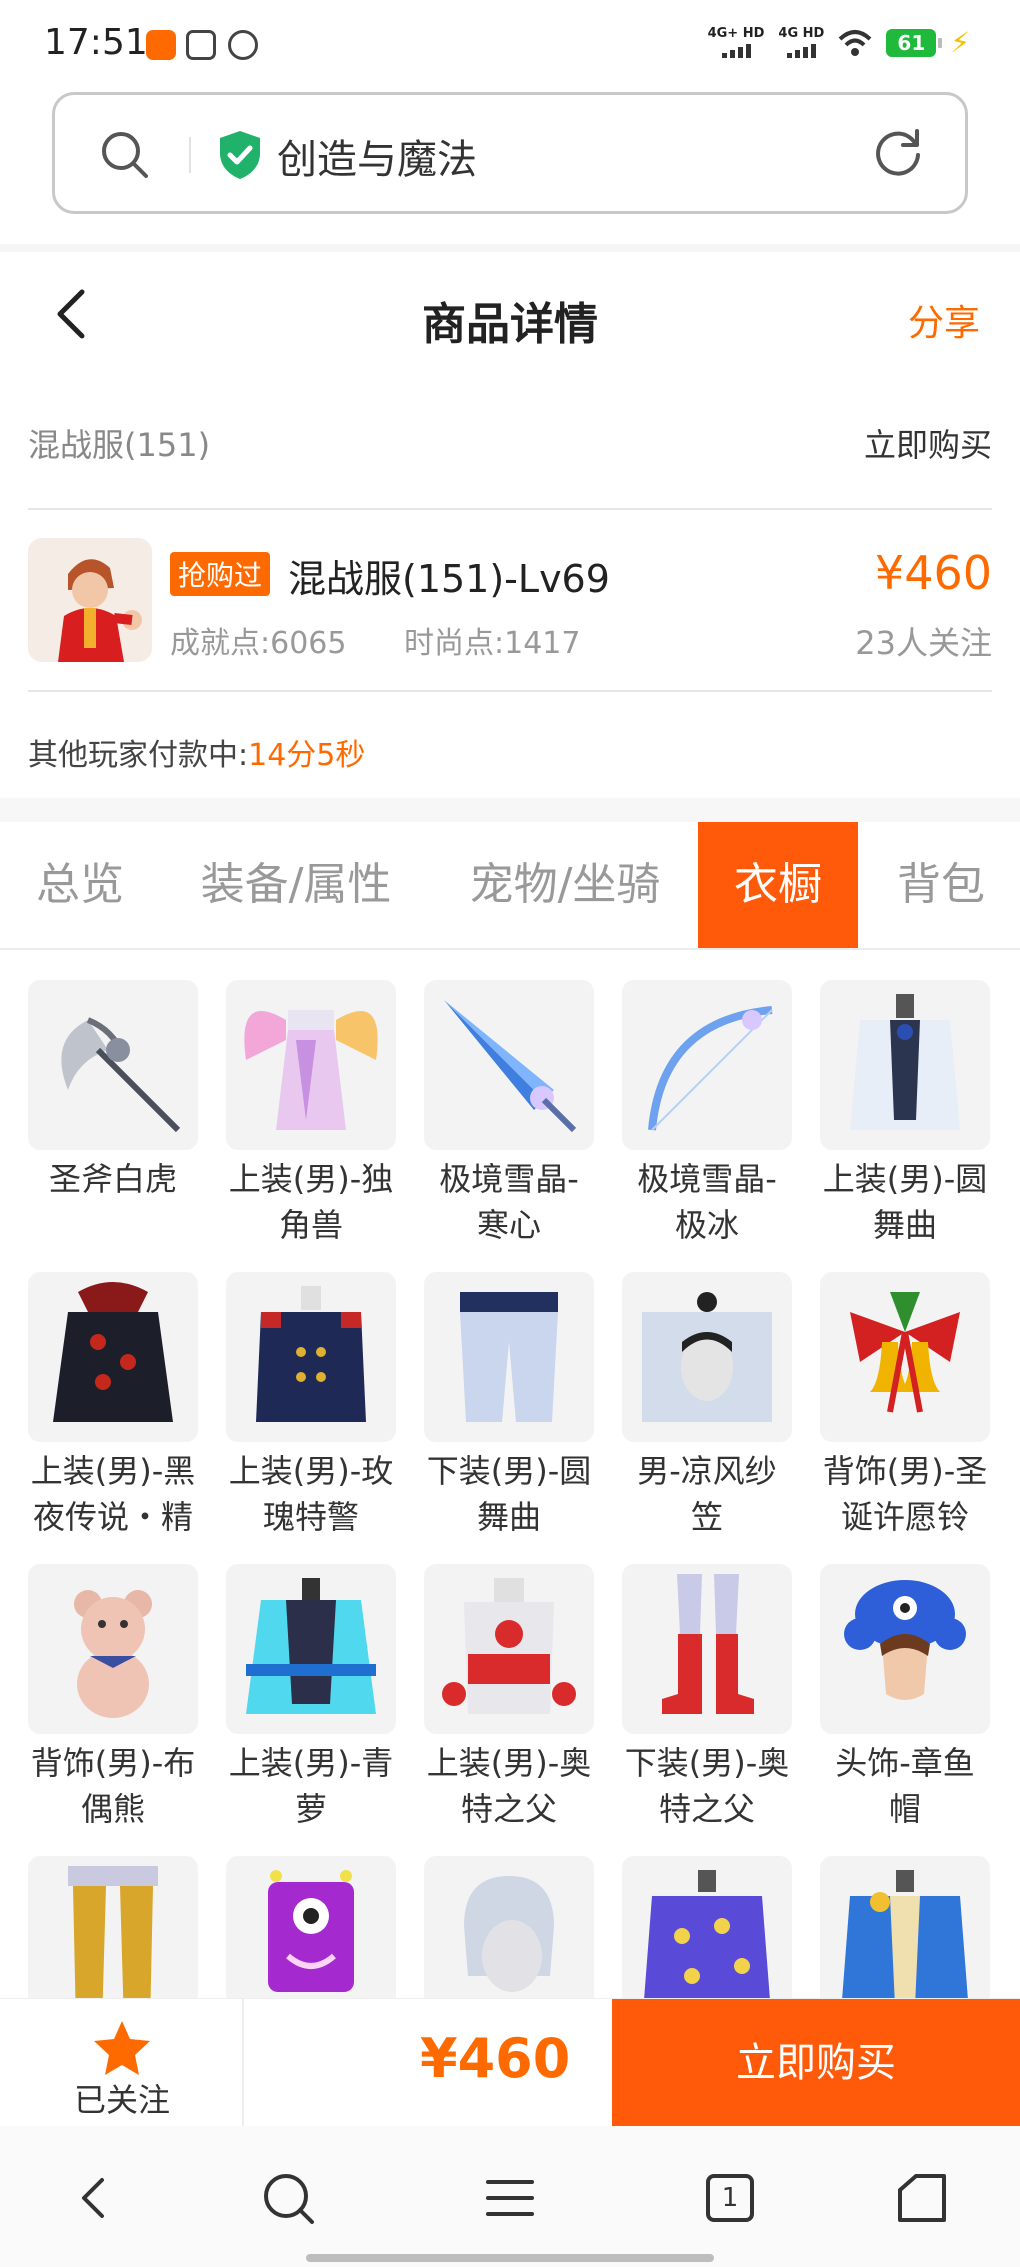  I want to click on wardrobe-item: 下装(男)-圆 舞曲, so click(509, 1406).